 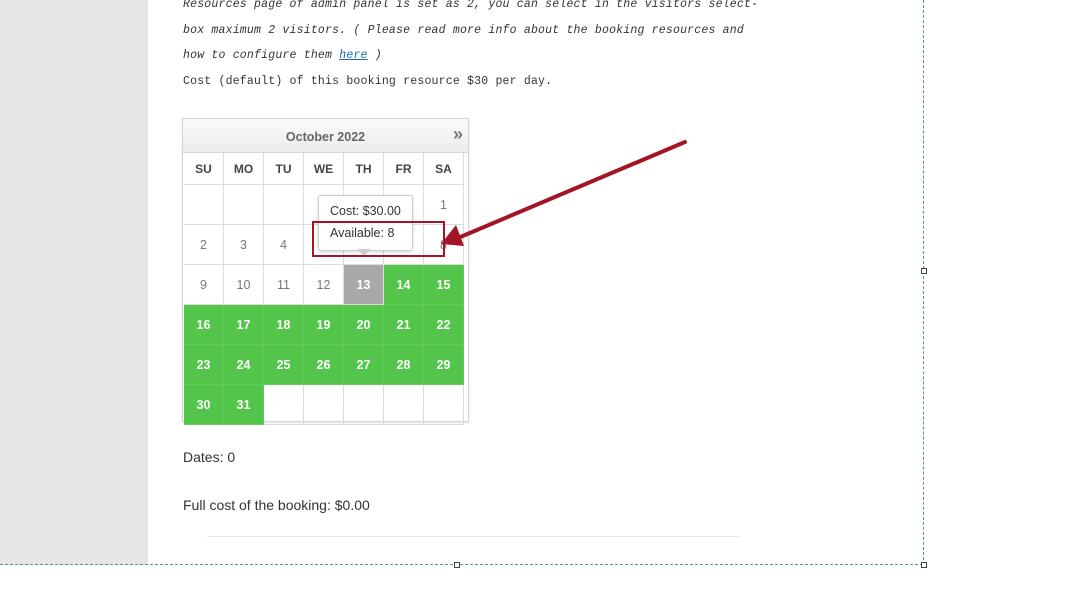 I want to click on annotation-arrow-icon, so click(x=564, y=193).